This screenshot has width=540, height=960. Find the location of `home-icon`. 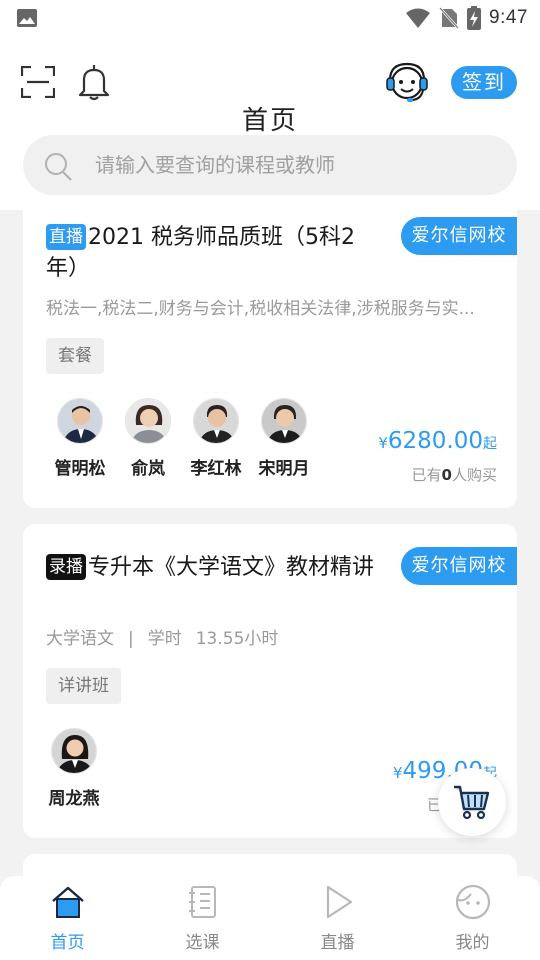

home-icon is located at coordinates (67, 902).